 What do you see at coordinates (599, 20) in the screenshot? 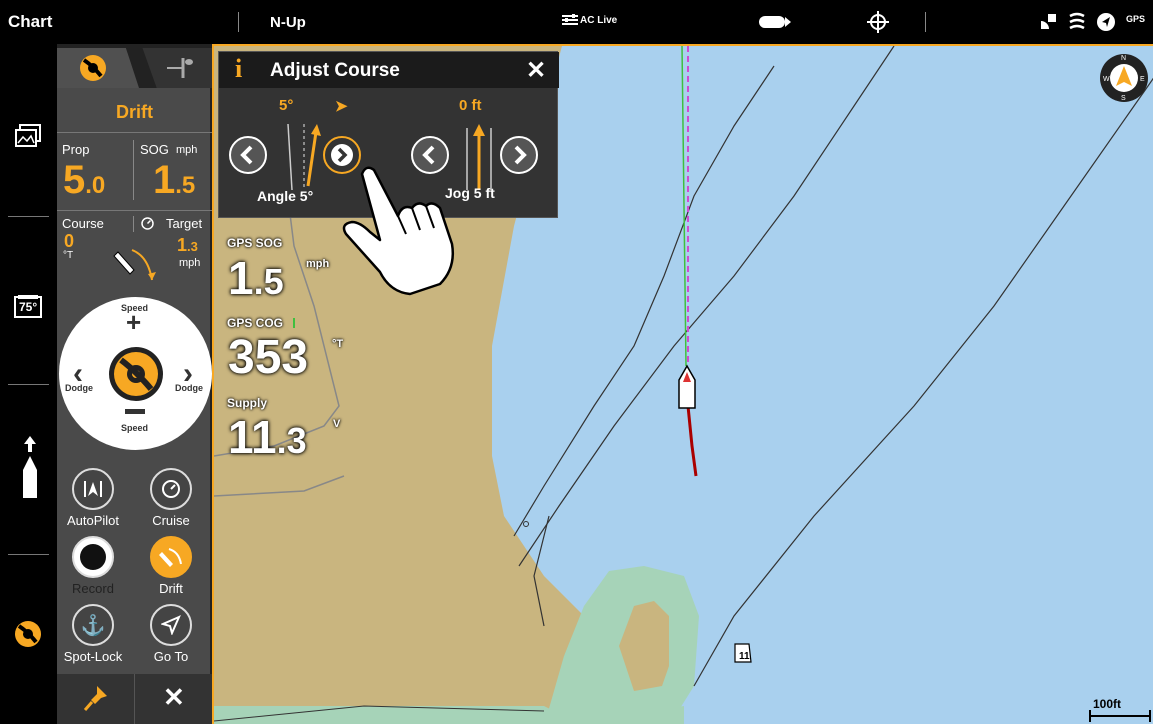
I see `ac-live-label: AC Live` at bounding box center [599, 20].